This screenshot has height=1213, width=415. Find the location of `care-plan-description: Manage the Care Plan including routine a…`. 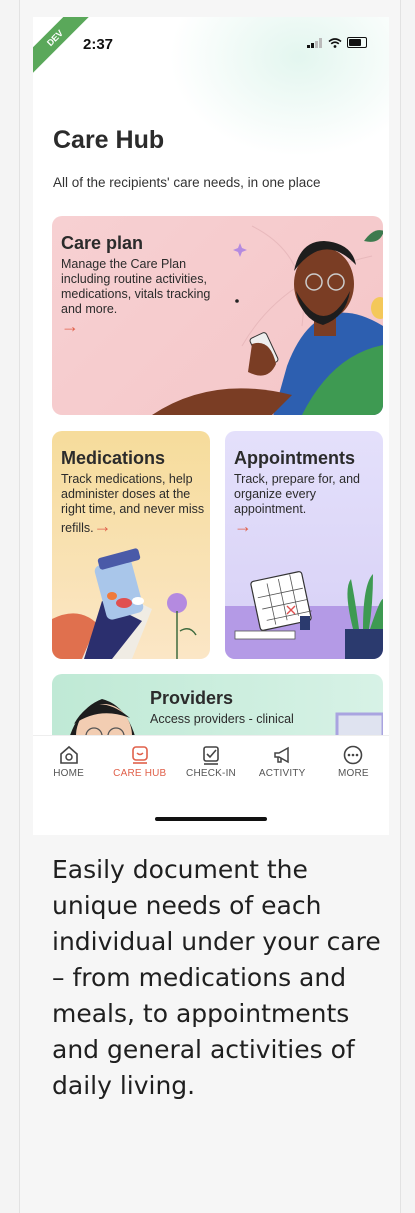

care-plan-description: Manage the Care Plan including routine a… is located at coordinates (136, 286).